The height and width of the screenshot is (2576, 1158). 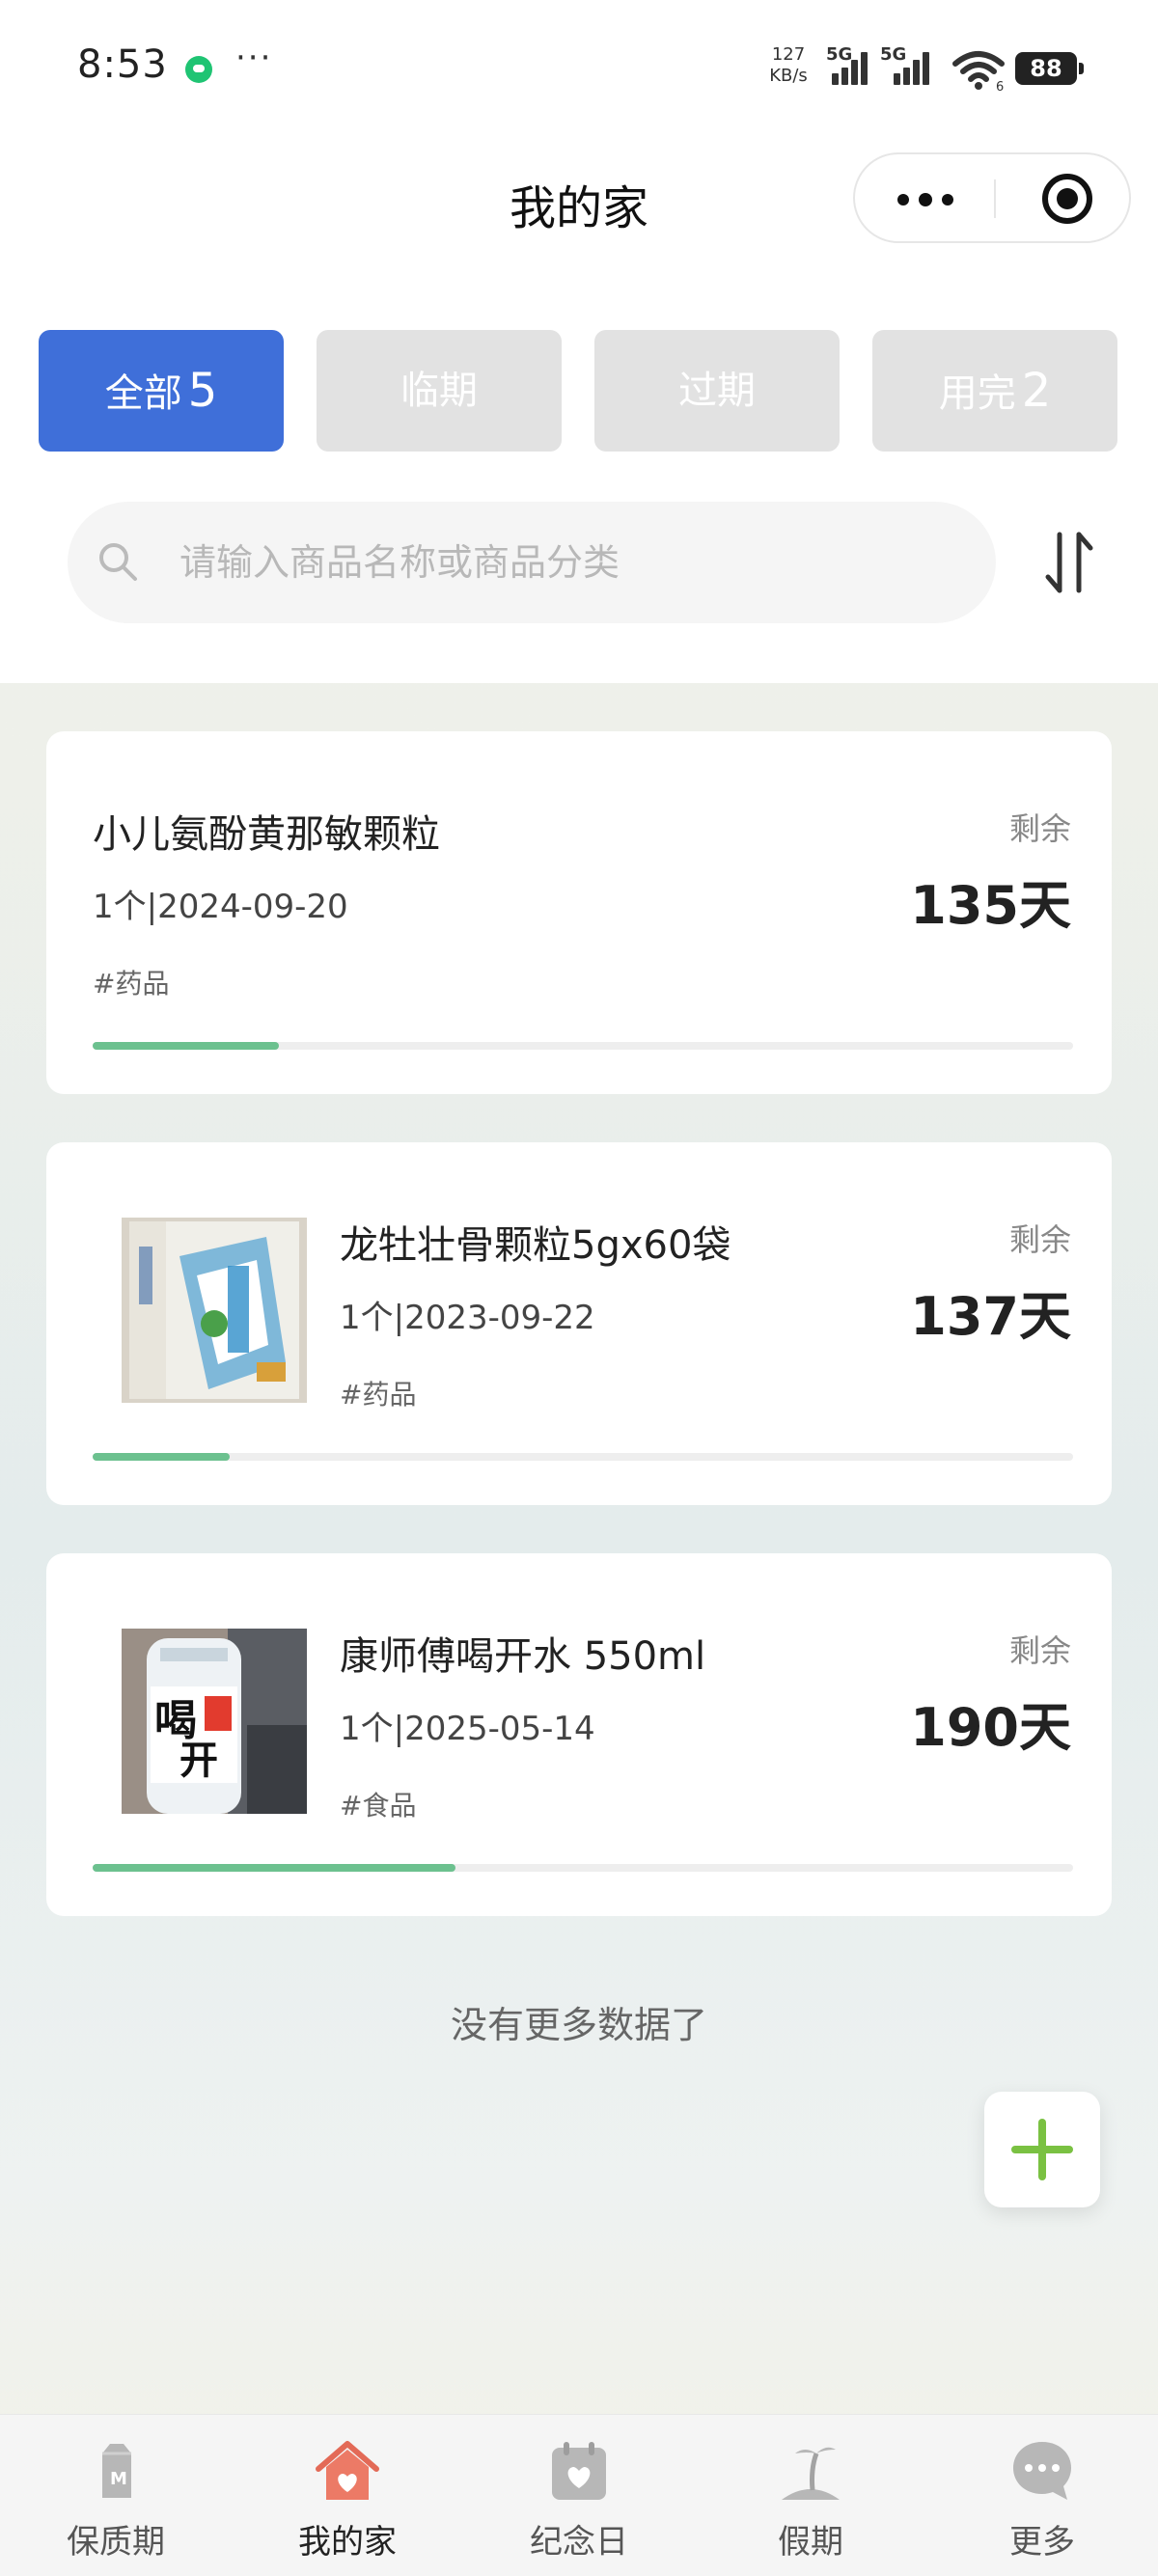 I want to click on sort-icon, so click(x=1069, y=562).